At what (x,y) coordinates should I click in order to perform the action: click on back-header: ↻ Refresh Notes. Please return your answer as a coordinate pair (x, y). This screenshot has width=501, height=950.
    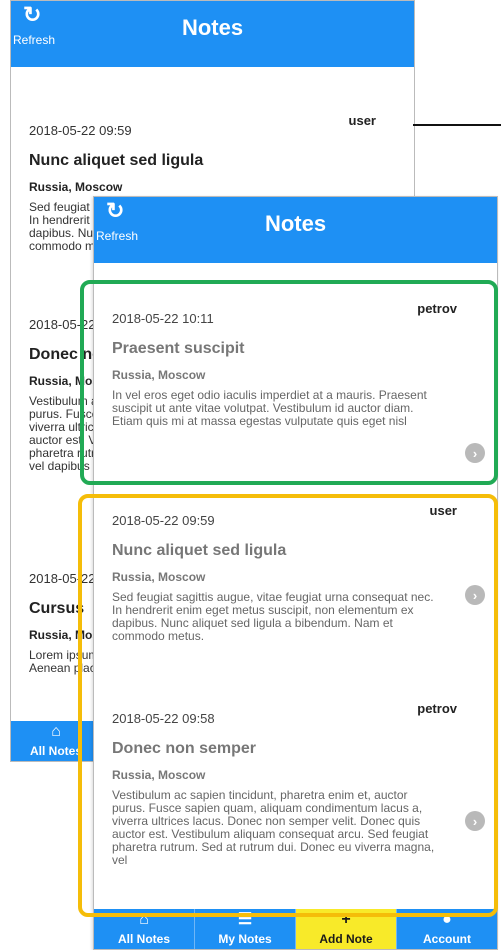
    Looking at the image, I should click on (212, 34).